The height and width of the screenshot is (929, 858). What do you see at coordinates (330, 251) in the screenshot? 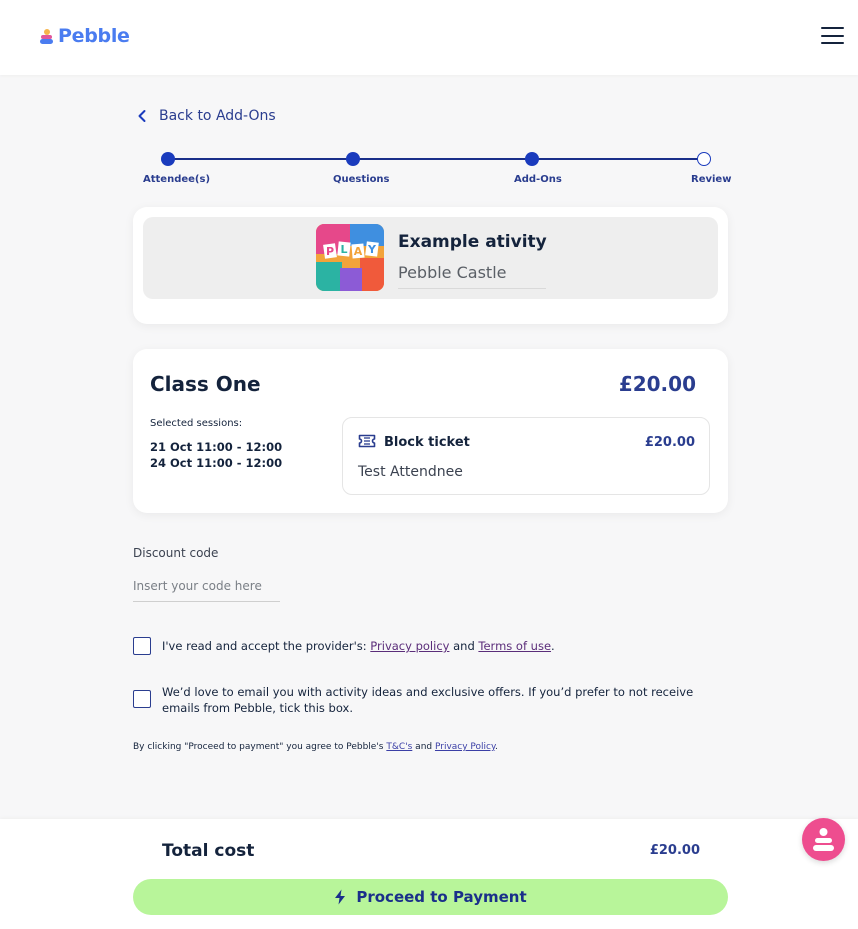
I see `thumb-letter-1: P` at bounding box center [330, 251].